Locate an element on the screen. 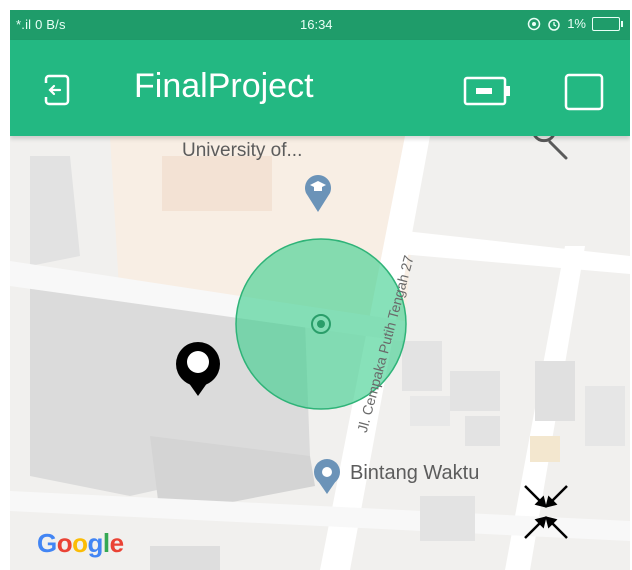 The height and width of the screenshot is (570, 632). status-right: 1% is located at coordinates (575, 23).